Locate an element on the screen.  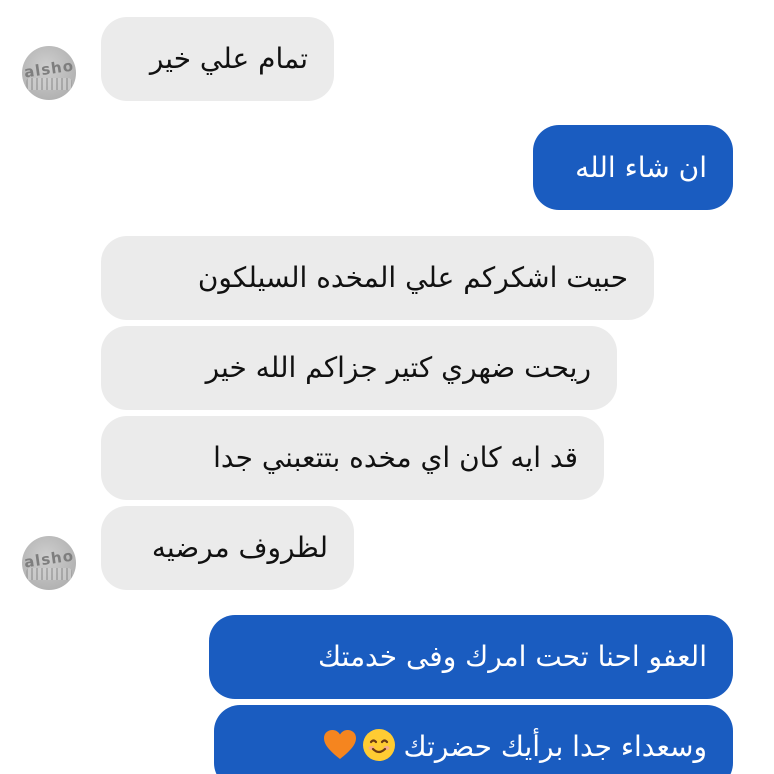
message-text: العفو احنا تحت امرك وفى خدمتك is located at coordinates (512, 656).